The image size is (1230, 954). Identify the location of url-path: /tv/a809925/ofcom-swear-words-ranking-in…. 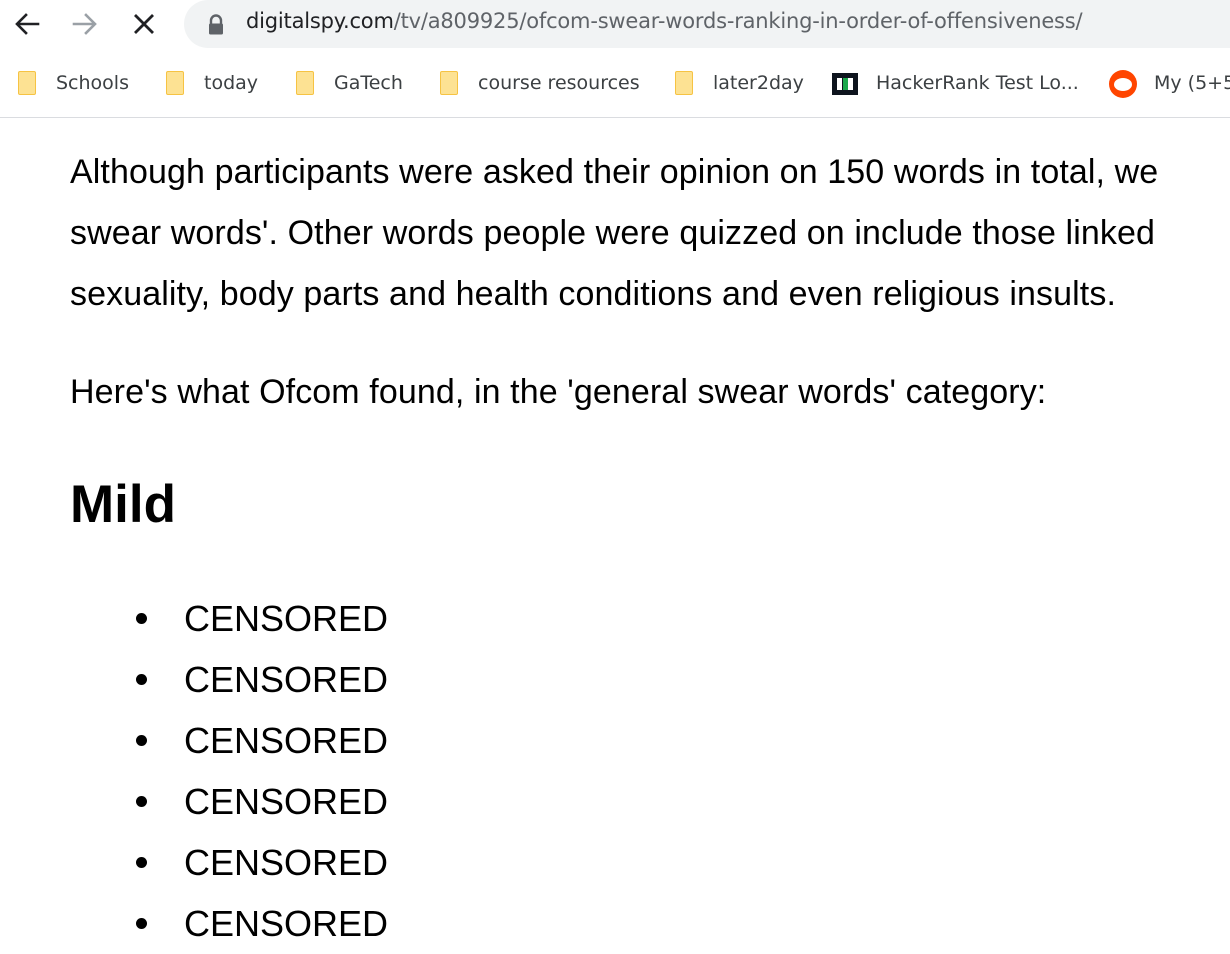
(738, 21).